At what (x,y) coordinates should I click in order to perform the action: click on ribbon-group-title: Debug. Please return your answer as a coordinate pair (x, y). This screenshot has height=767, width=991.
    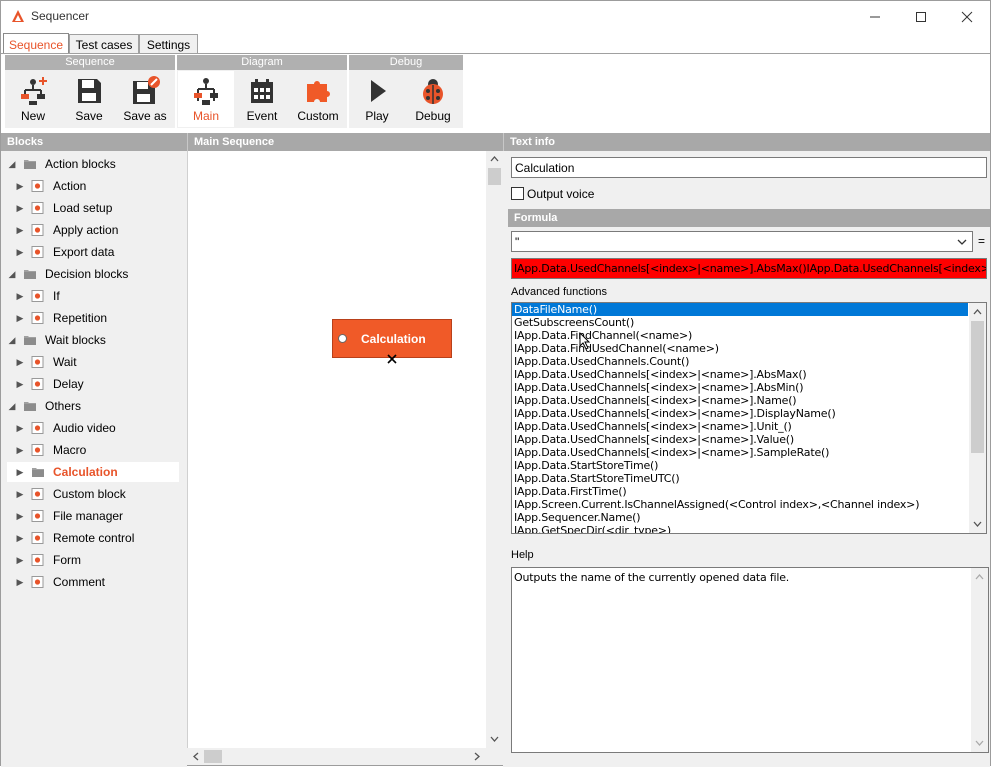
    Looking at the image, I should click on (406, 62).